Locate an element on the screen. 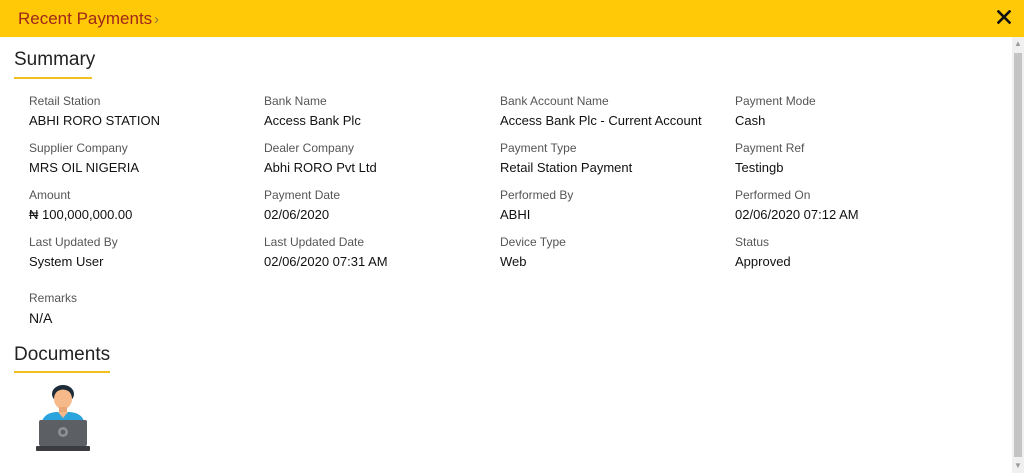 Image resolution: width=1024 pixels, height=473 pixels. field-value: System User is located at coordinates (66, 261).